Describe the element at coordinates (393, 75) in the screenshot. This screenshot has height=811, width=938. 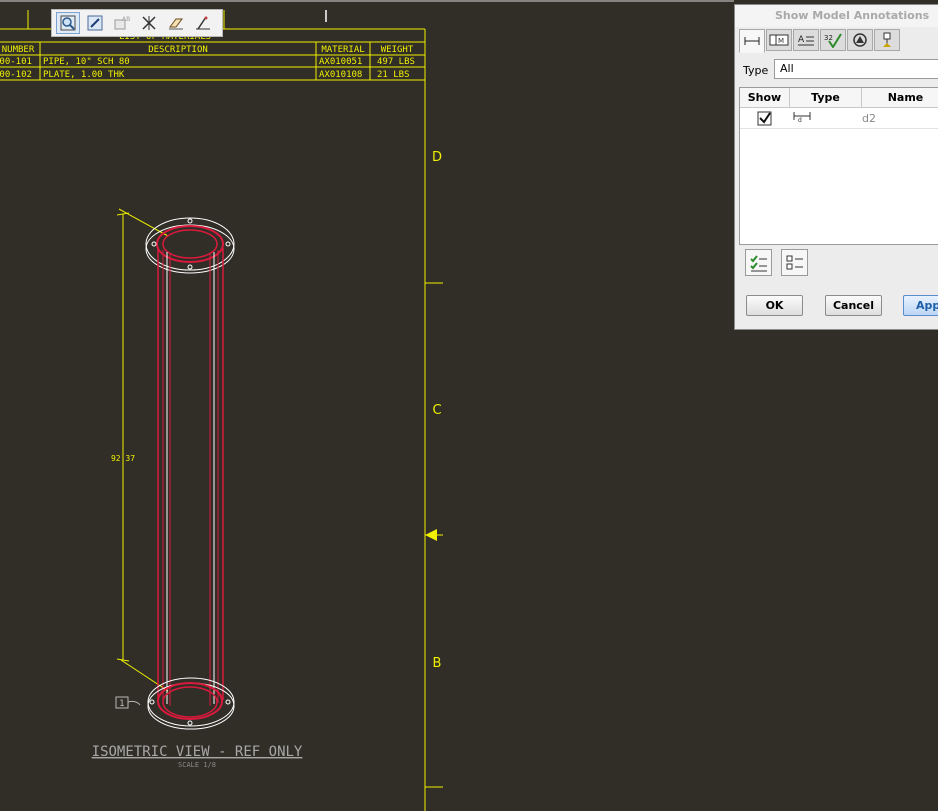
I see `bom-cell-weight: 21 LBS` at that location.